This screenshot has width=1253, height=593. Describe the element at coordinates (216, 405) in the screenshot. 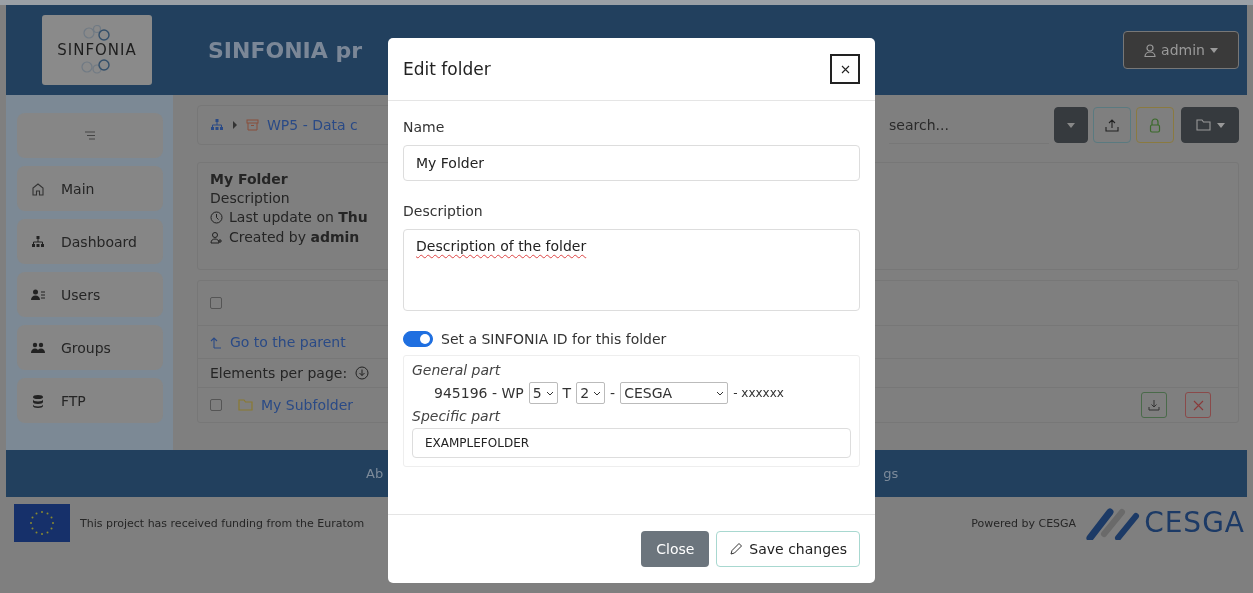

I see `row-checkbox` at that location.